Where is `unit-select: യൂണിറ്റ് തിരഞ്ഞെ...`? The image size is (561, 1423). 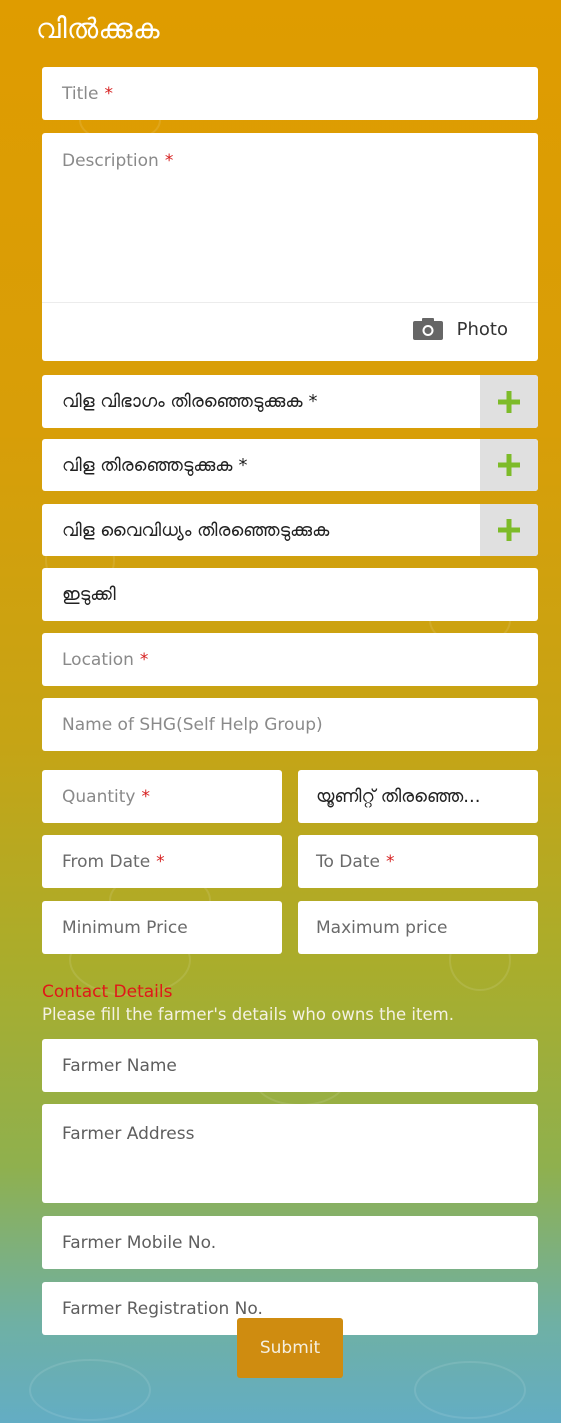
unit-select: യൂണിറ്റ് തിരഞ്ഞെ... is located at coordinates (418, 796).